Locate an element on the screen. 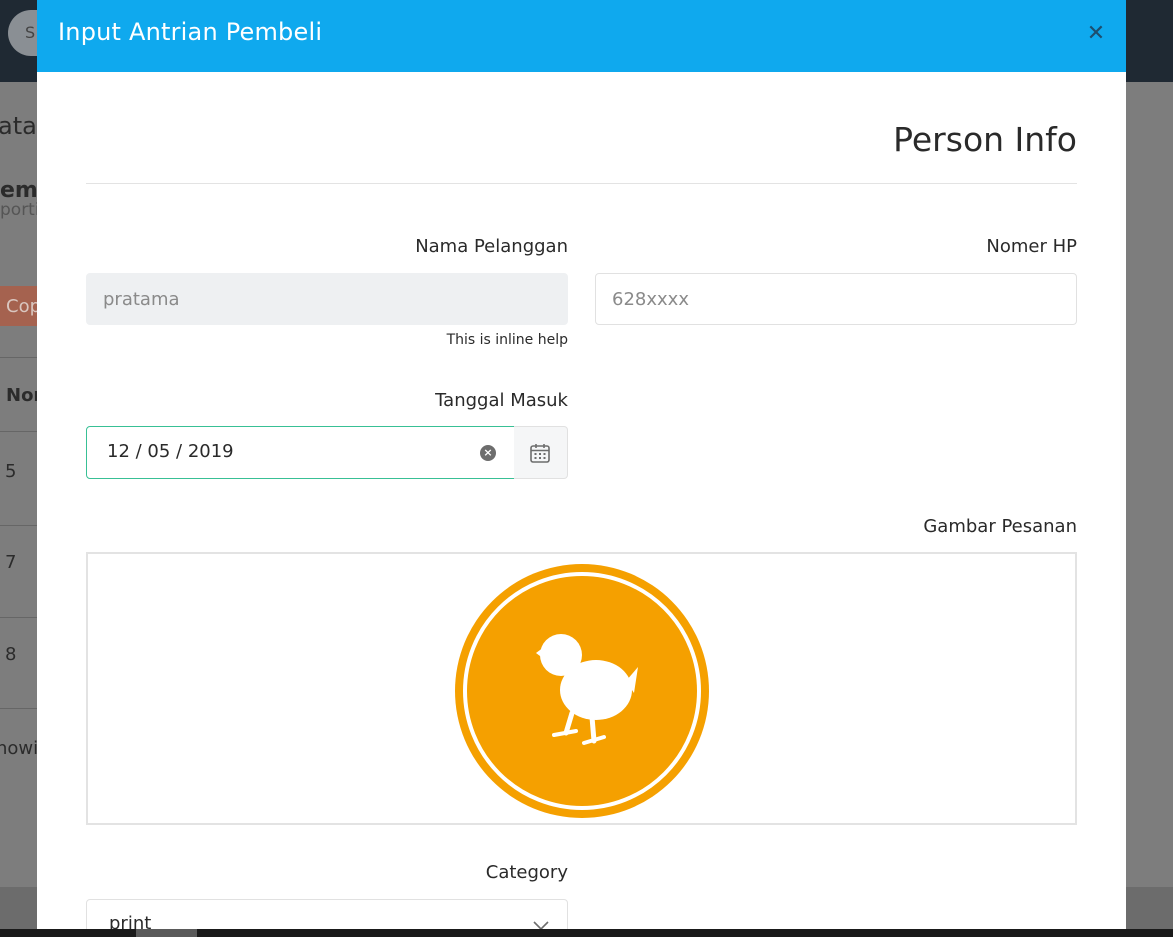 Image resolution: width=1173 pixels, height=937 pixels. nama-pelanggan-label: Nama Pelanggan is located at coordinates (491, 246).